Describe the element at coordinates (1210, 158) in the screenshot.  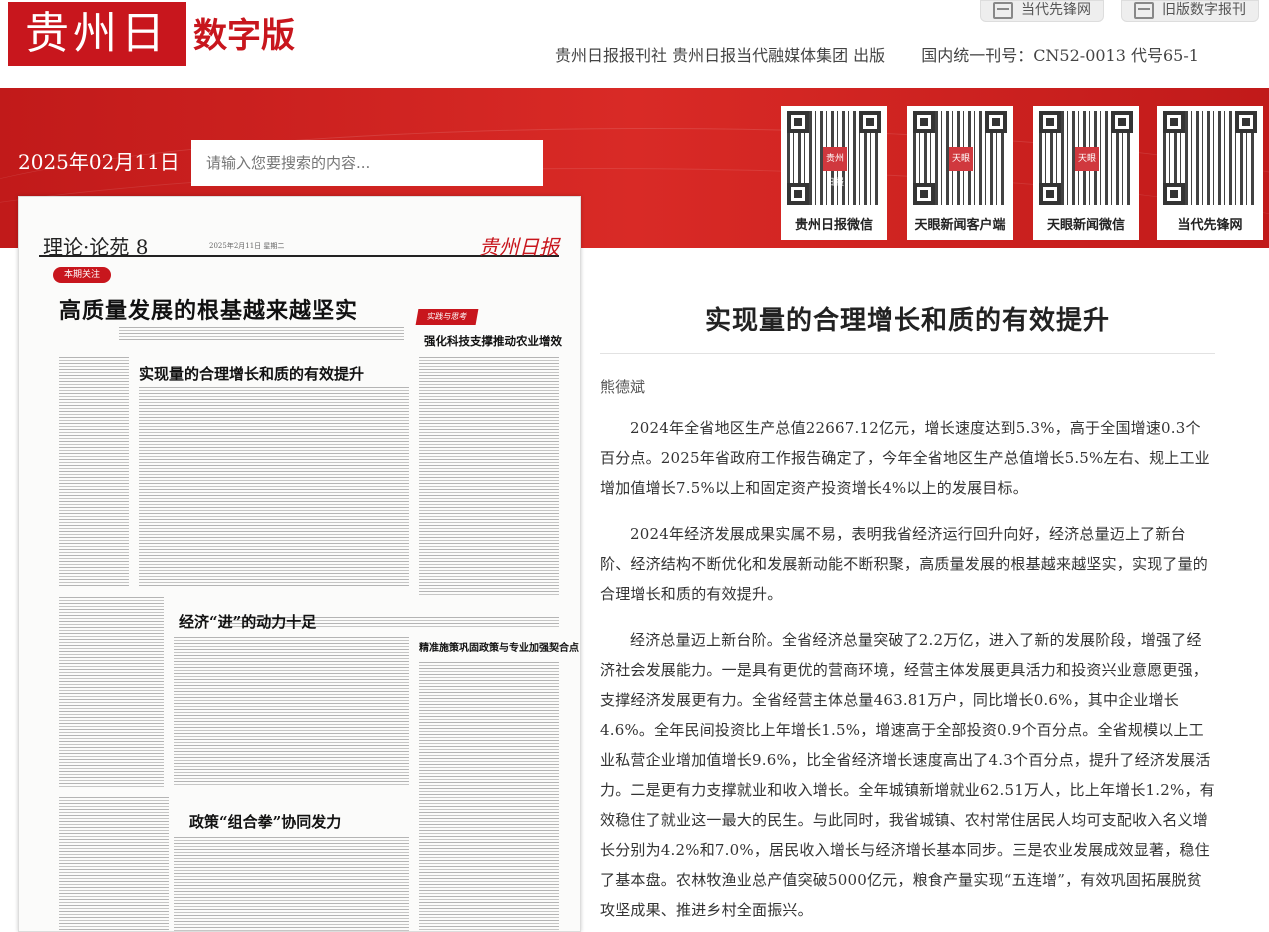
I see `qr-code` at that location.